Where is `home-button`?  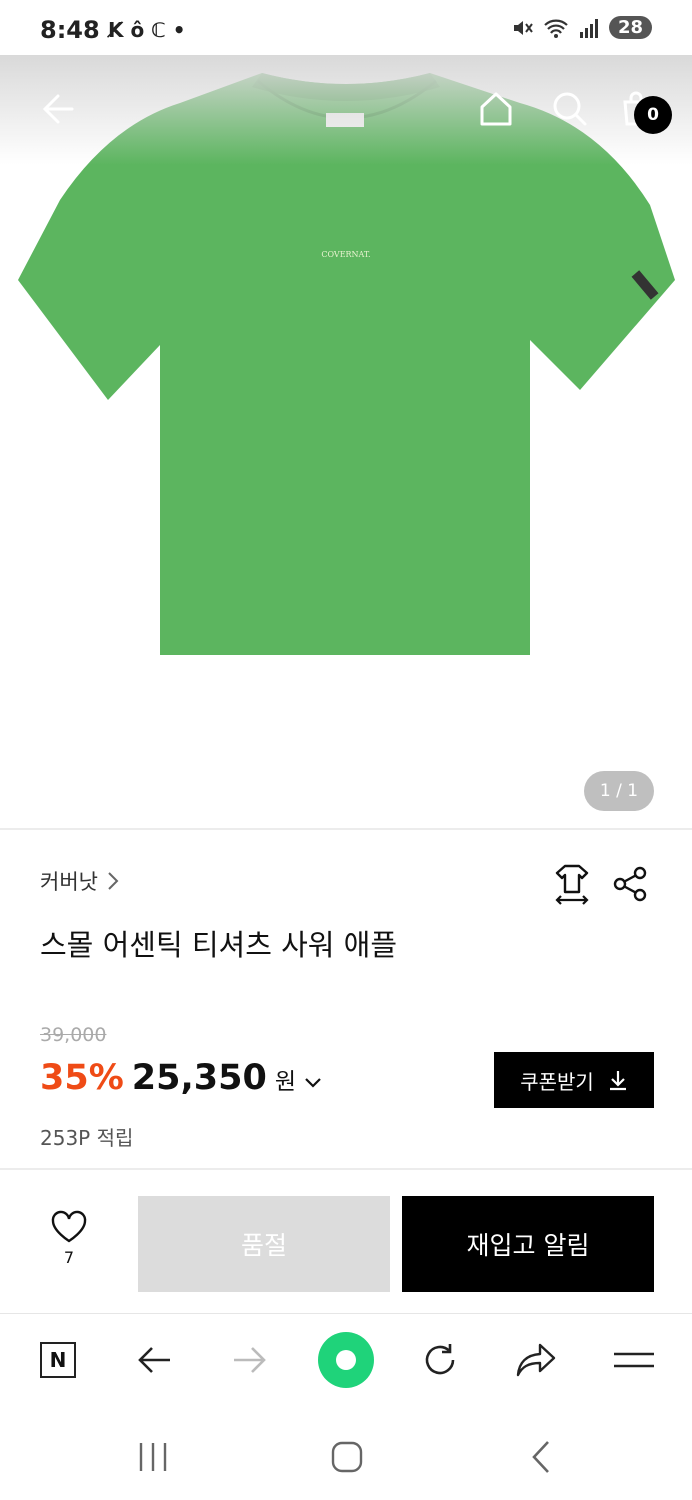
home-button is located at coordinates (496, 109).